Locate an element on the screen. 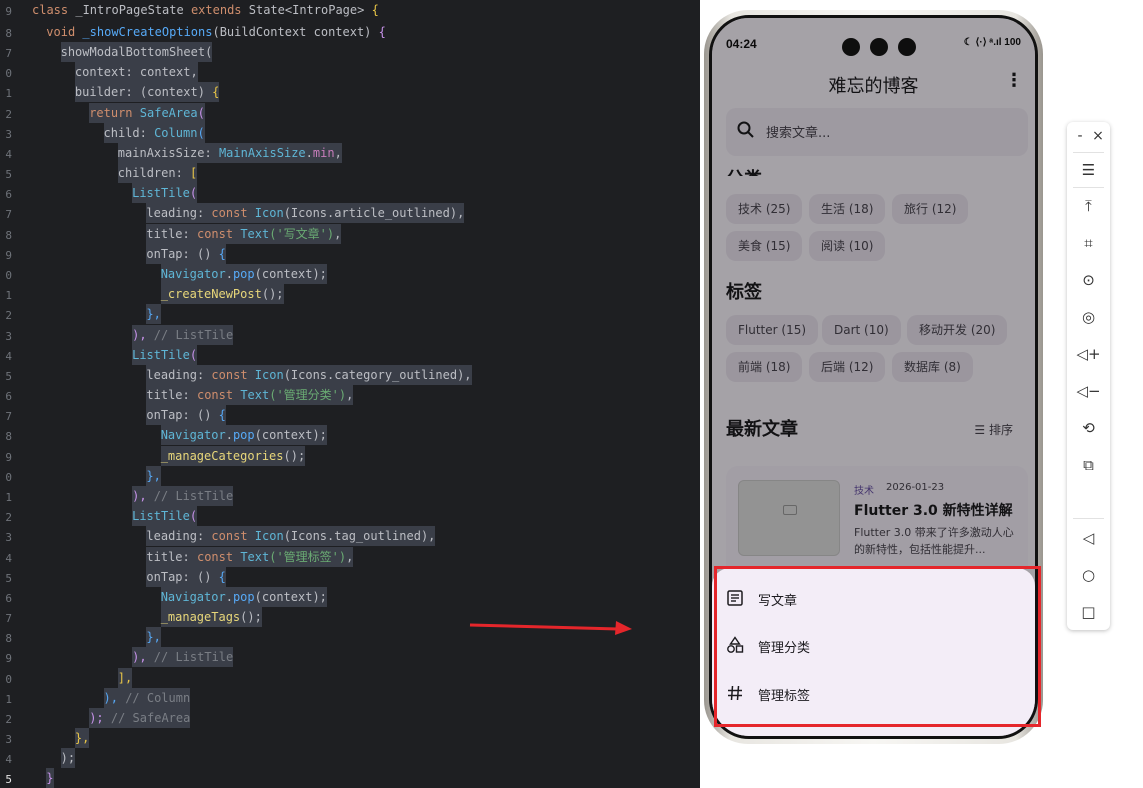 Image resolution: width=1143 pixels, height=788 pixels. code-line: title: const Text('管理标签'), is located at coordinates (250, 556).